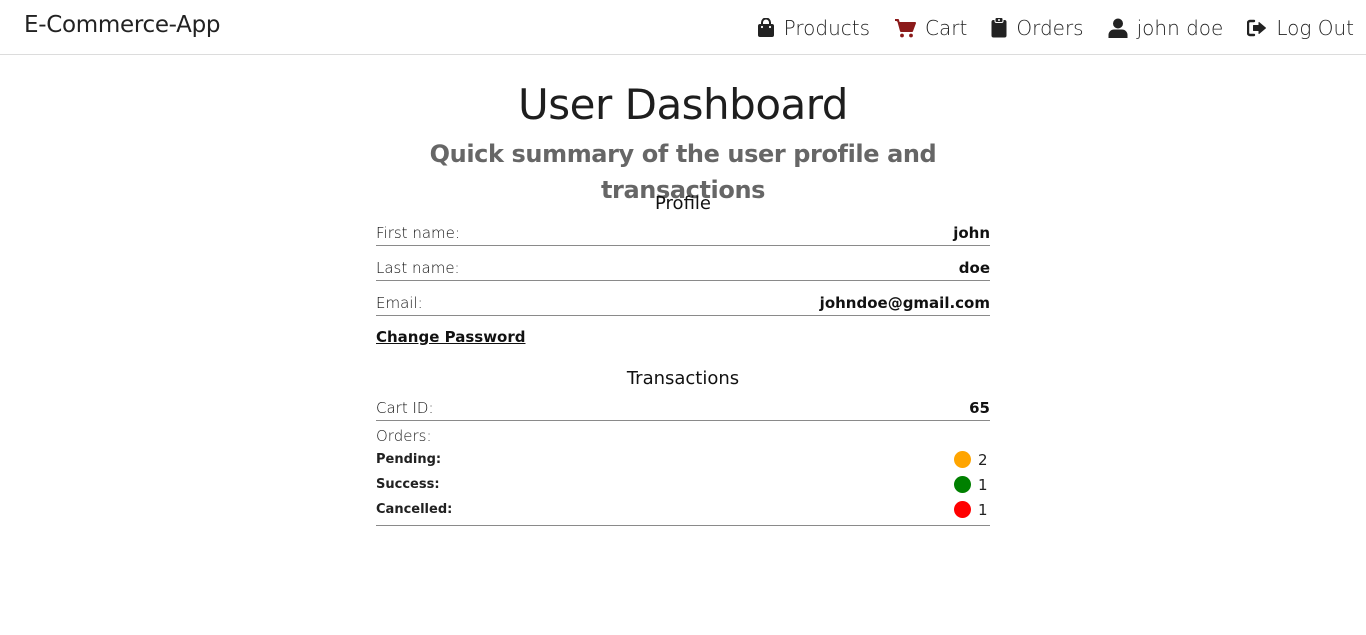 The image size is (1366, 635). I want to click on order-status-cancelled: Cancelled: 1, so click(683, 509).